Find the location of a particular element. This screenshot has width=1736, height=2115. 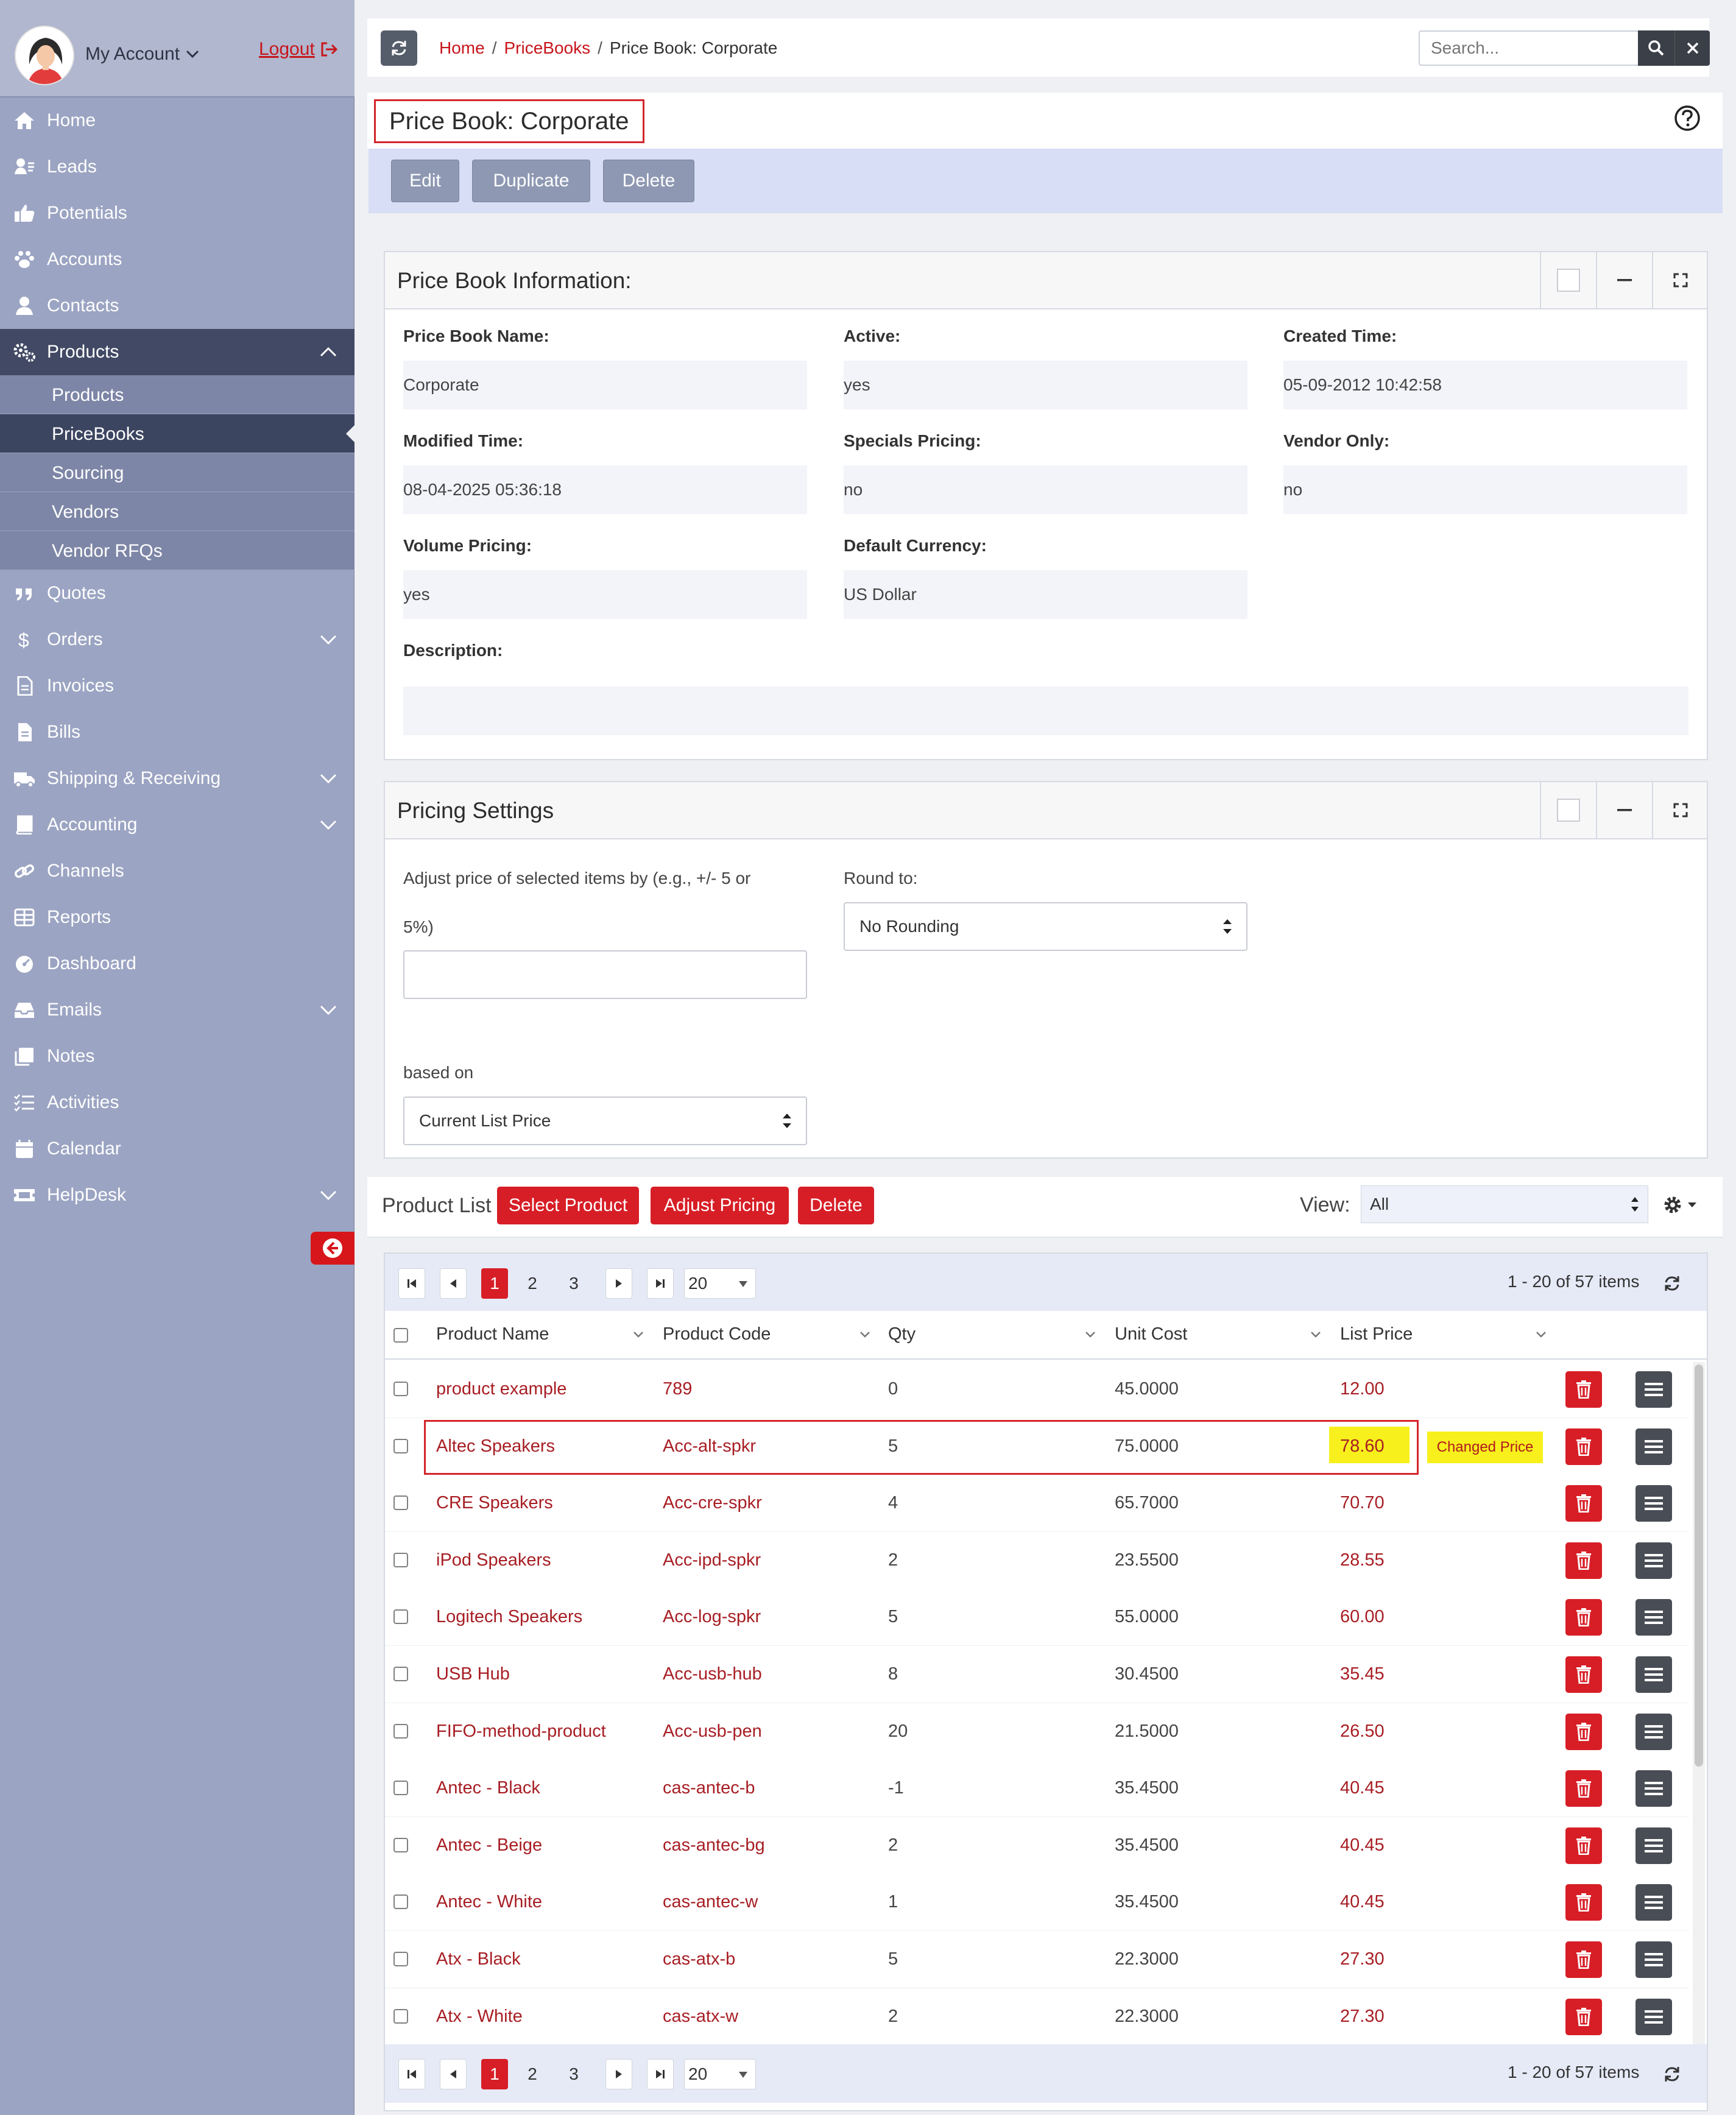

search-input is located at coordinates (1528, 48).